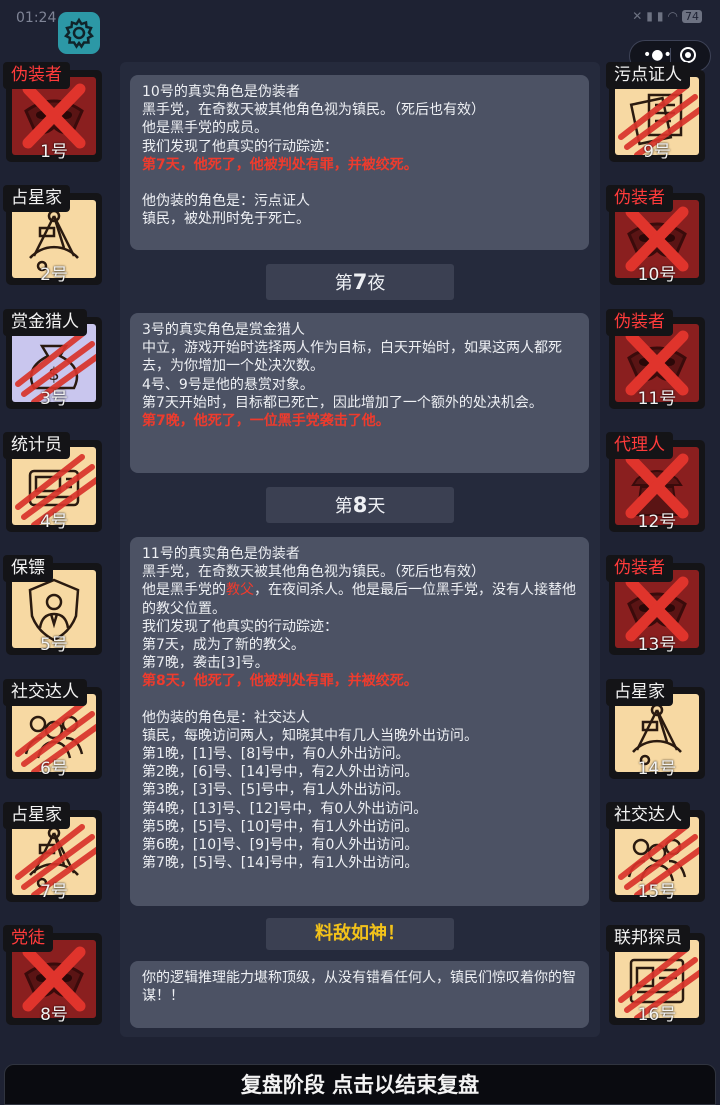 Image resolution: width=720 pixels, height=1105 pixels. What do you see at coordinates (54, 851) in the screenshot?
I see `player-card: 占星家 7号` at bounding box center [54, 851].